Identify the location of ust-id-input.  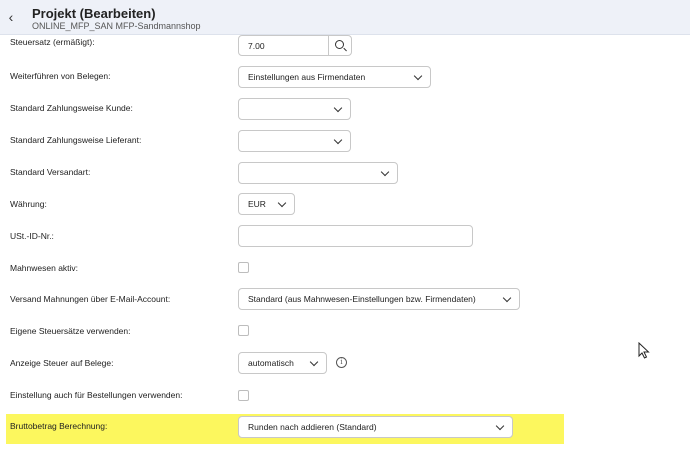
(355, 236).